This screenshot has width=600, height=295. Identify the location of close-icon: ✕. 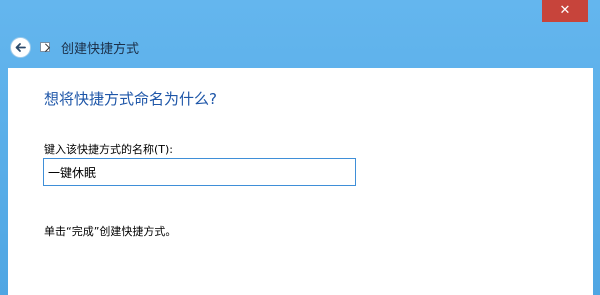
(565, 10).